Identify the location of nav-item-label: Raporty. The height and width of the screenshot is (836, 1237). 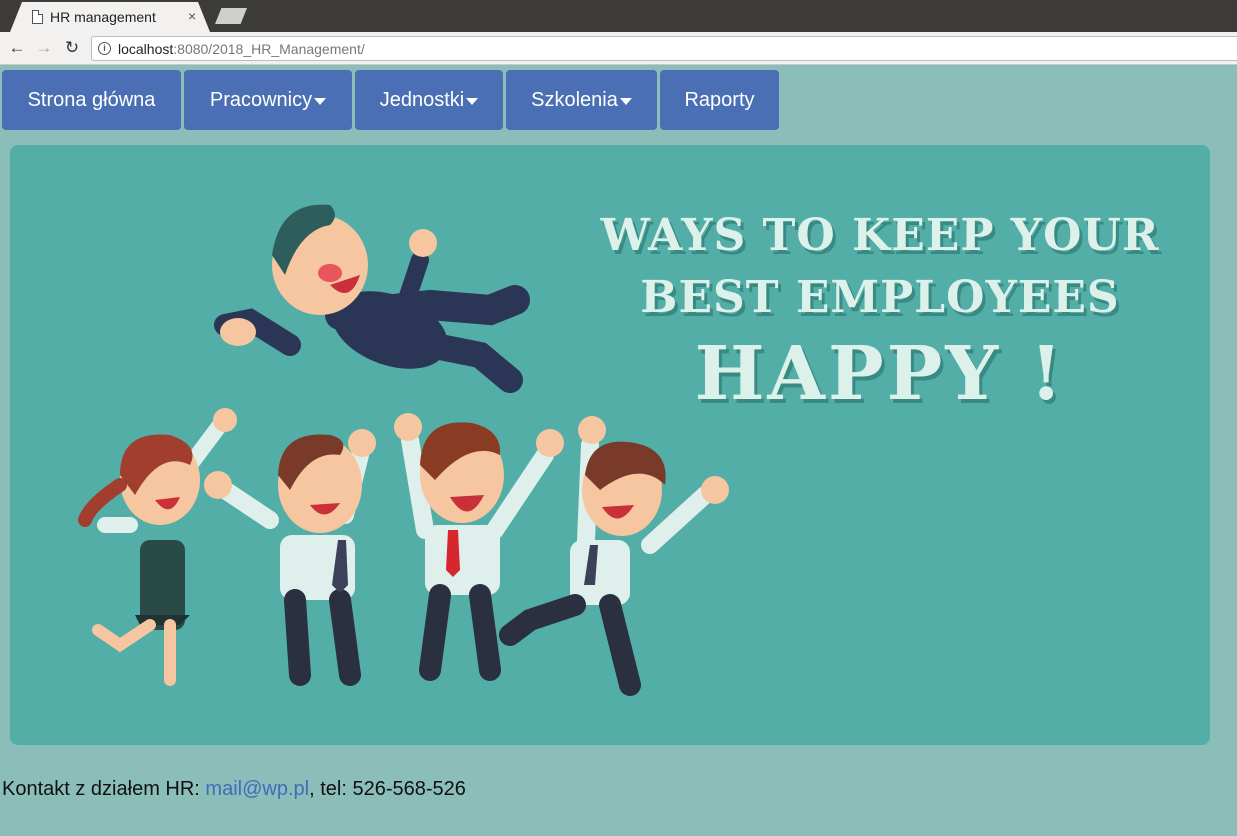
(719, 99).